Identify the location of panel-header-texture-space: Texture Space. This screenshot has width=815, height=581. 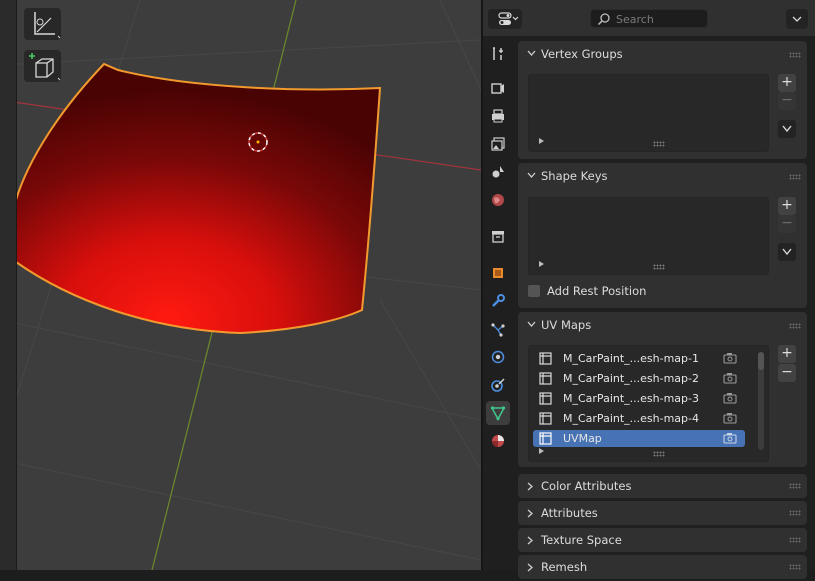
(662, 541).